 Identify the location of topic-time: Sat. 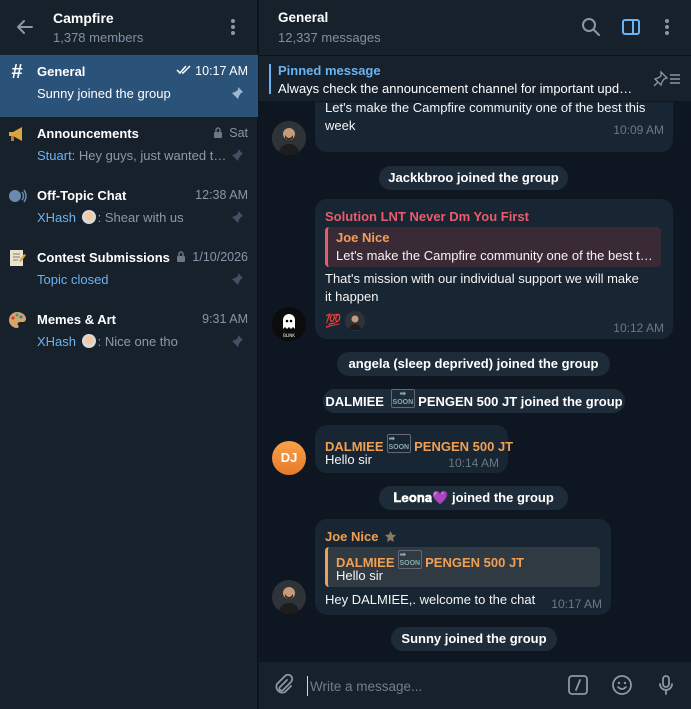
(230, 133).